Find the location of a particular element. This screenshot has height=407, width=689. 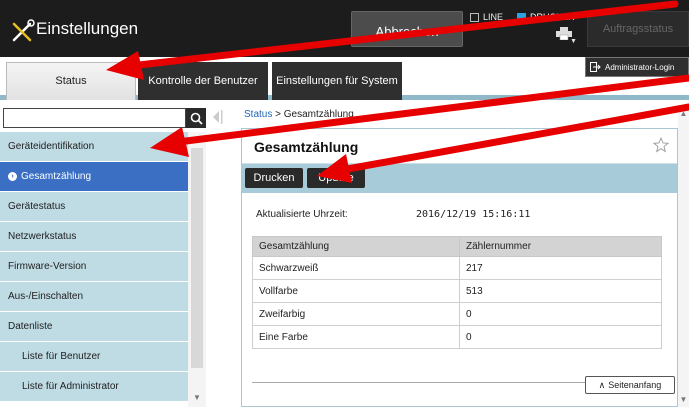

updated-time-label: Aktualisierte Uhrzeit: is located at coordinates (302, 214).